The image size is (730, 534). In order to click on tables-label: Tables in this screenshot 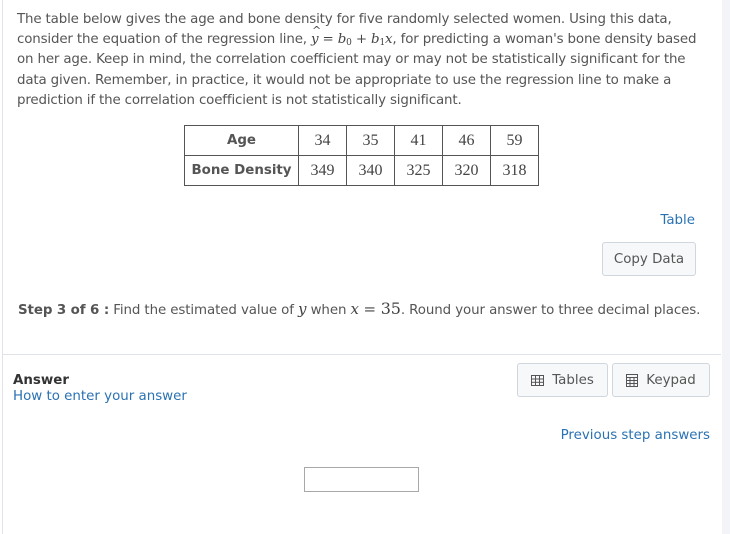, I will do `click(573, 380)`.